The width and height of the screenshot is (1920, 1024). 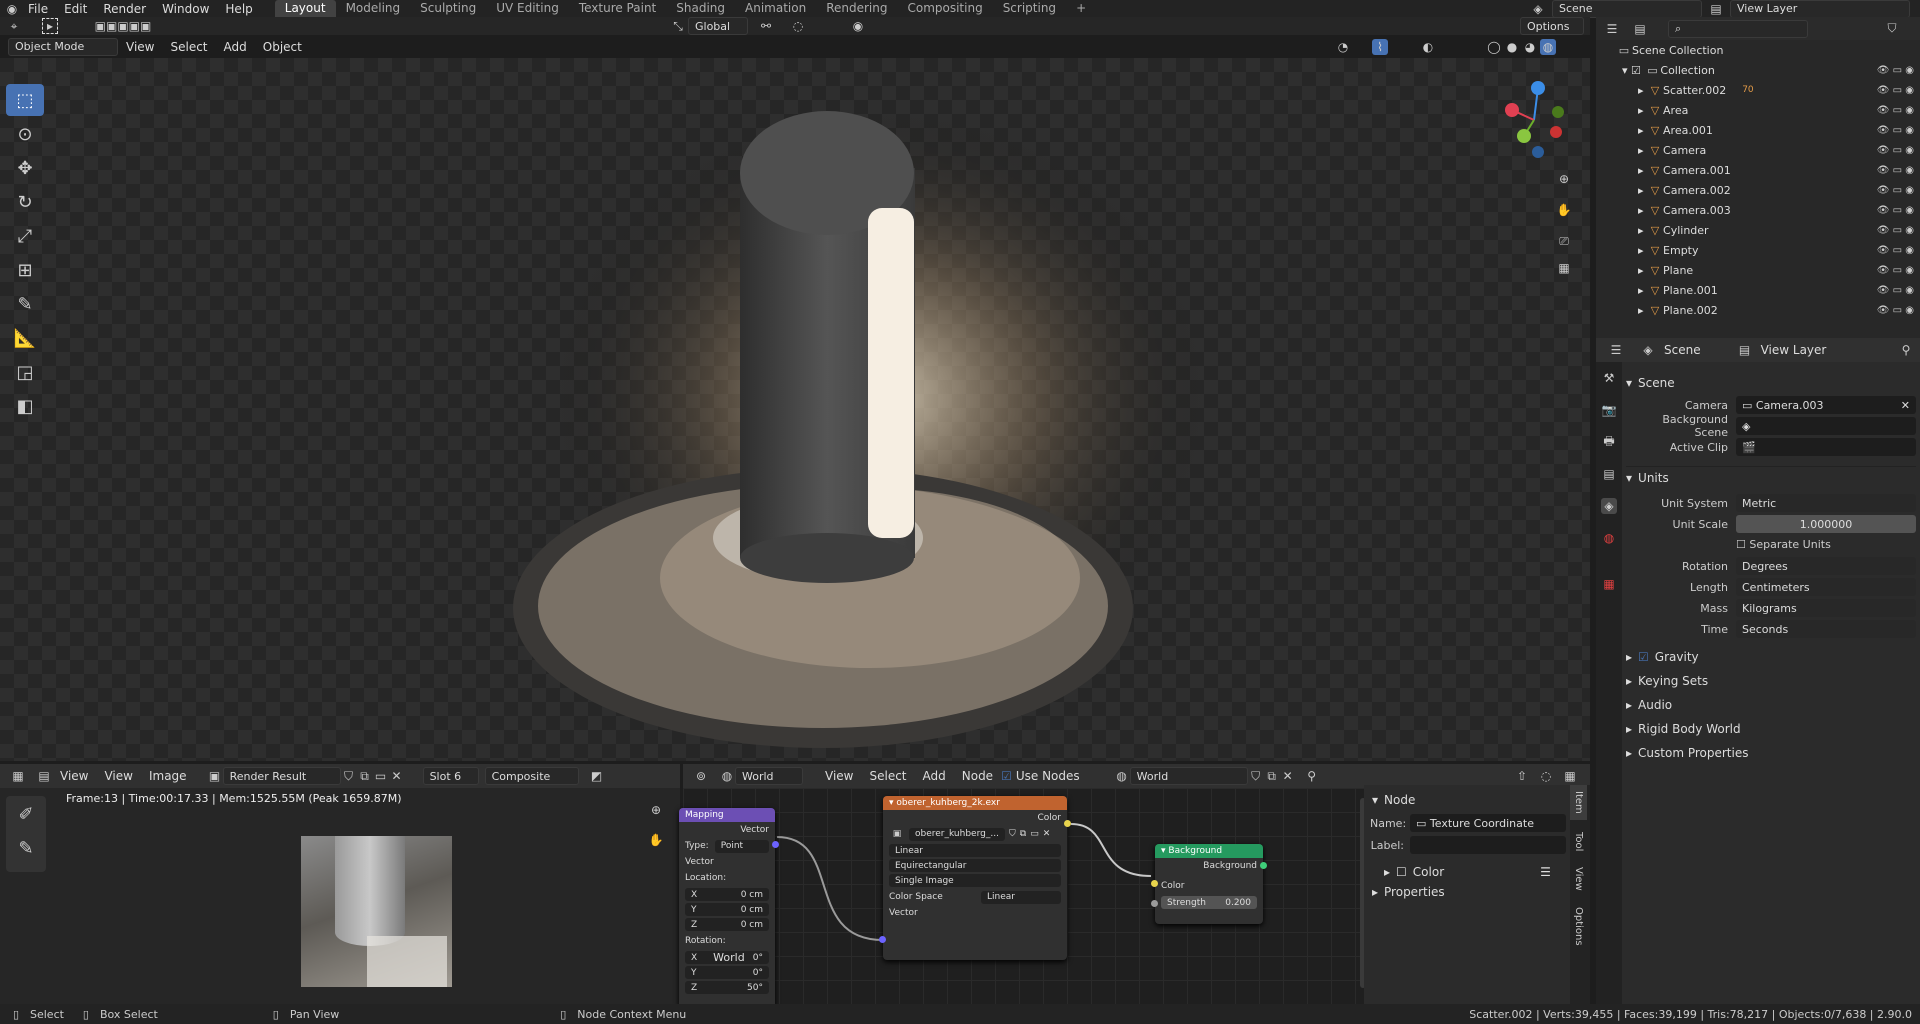 What do you see at coordinates (1758, 90) in the screenshot?
I see `outliner-item: ▸ ▽ Scatter.002 70 👁 ▭ ◉` at bounding box center [1758, 90].